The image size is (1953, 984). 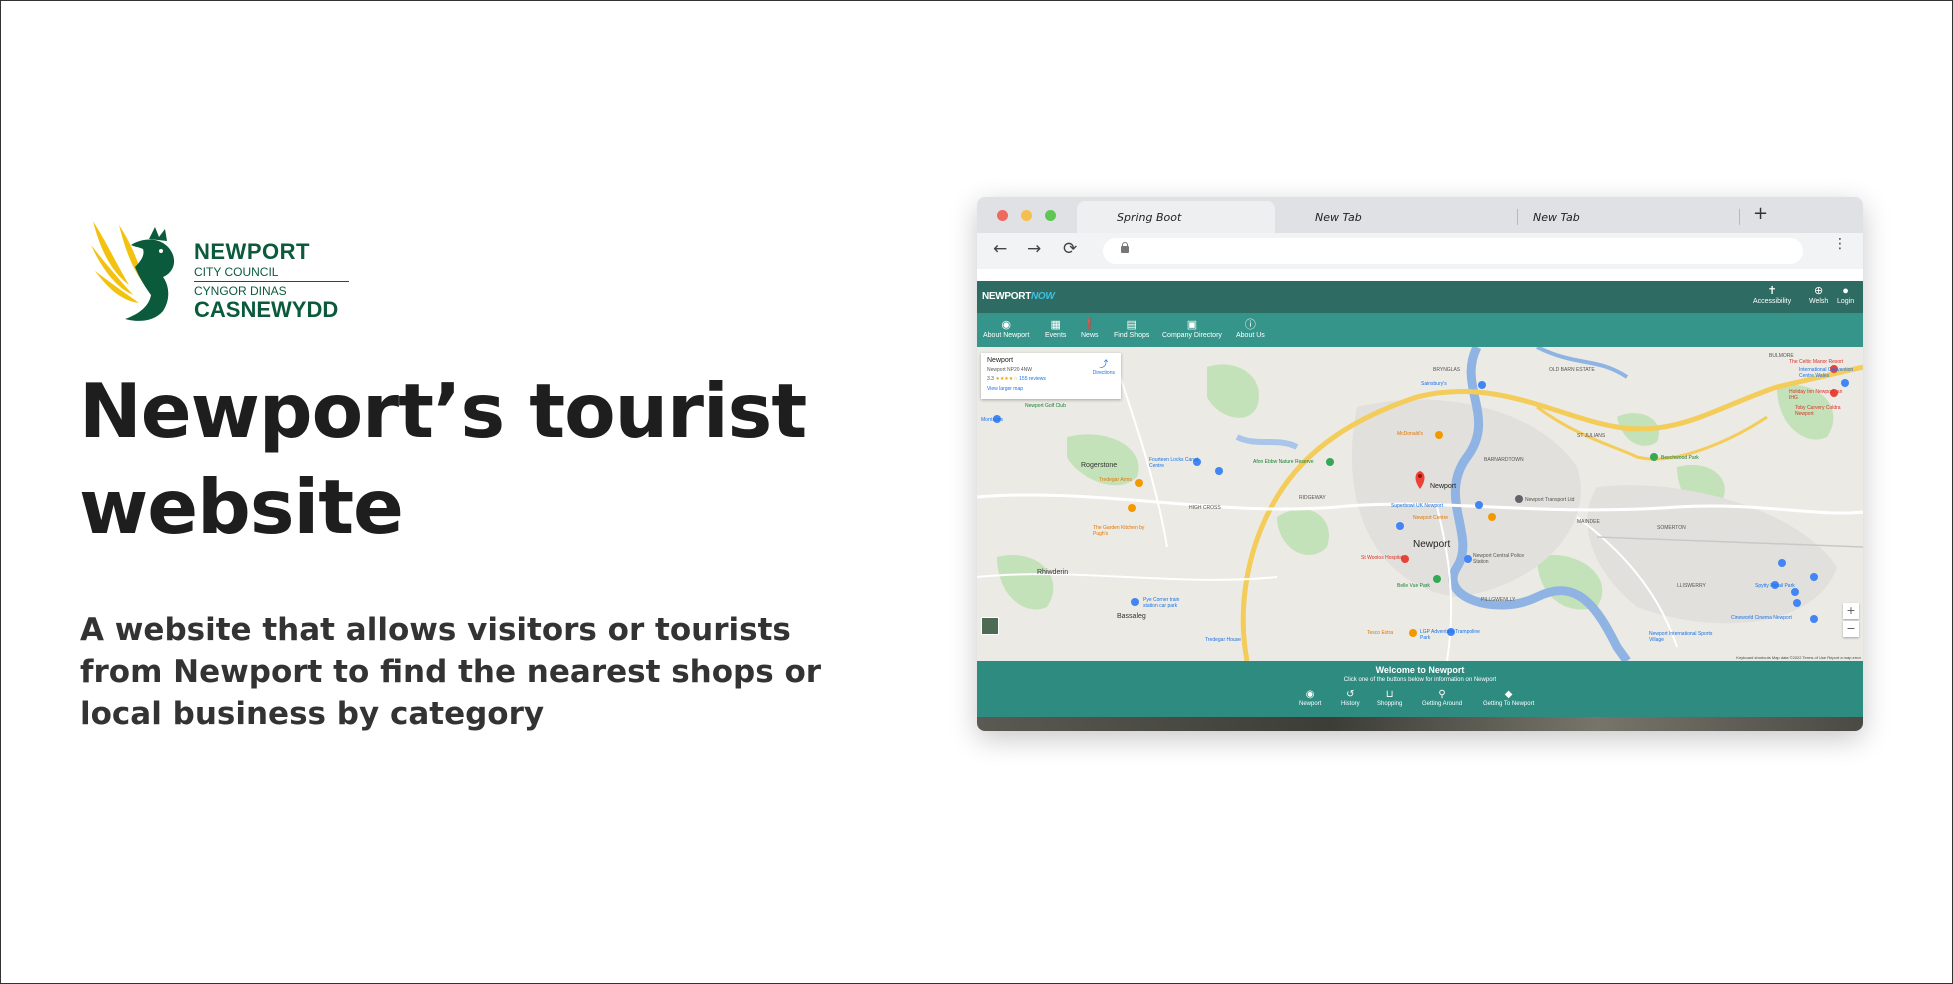 I want to click on logo-line3: CYNGOR DINAS, so click(x=240, y=291).